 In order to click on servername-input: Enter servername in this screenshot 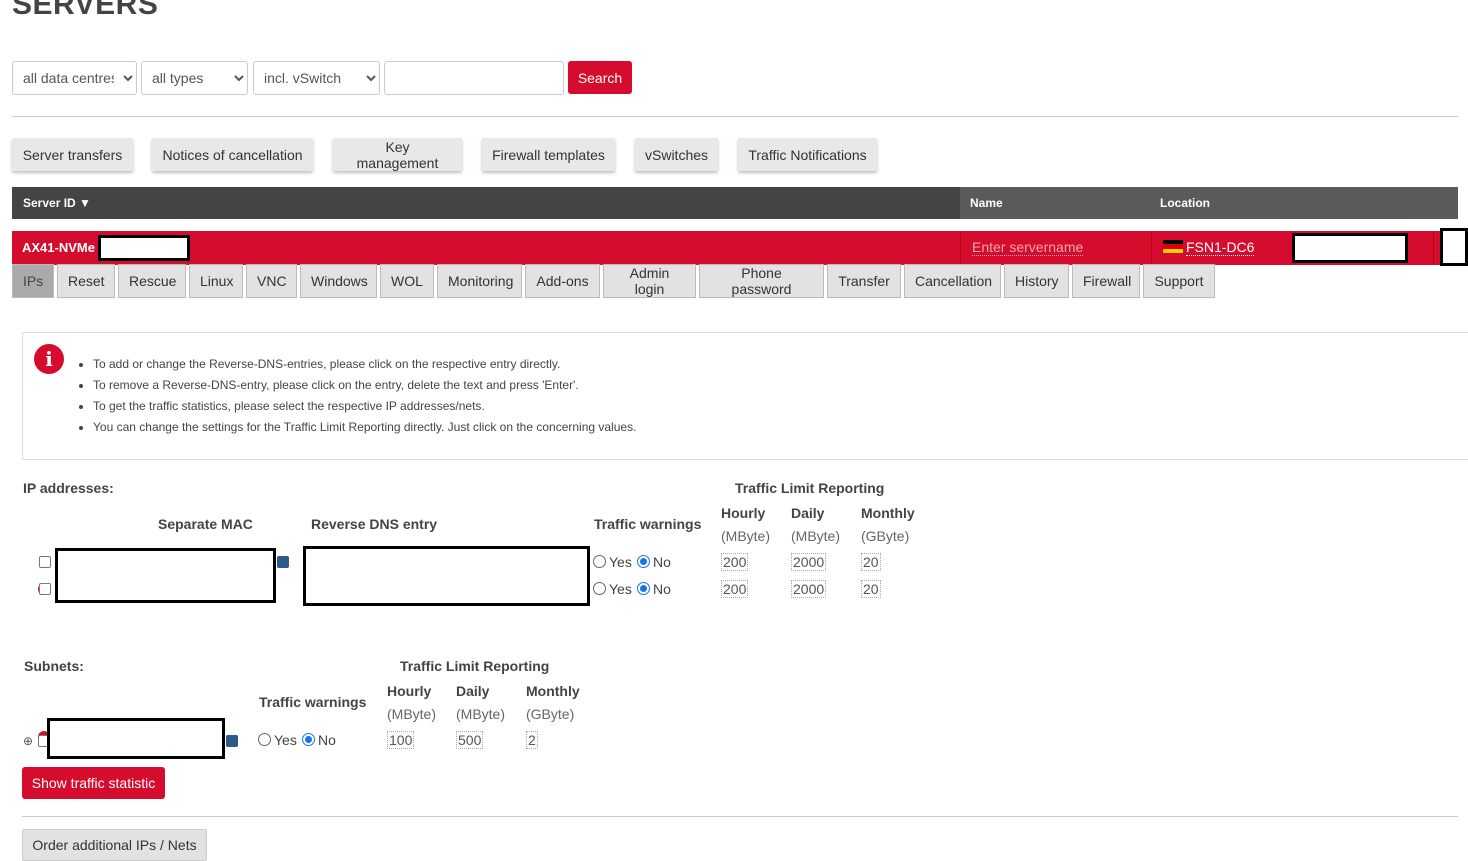, I will do `click(1028, 247)`.